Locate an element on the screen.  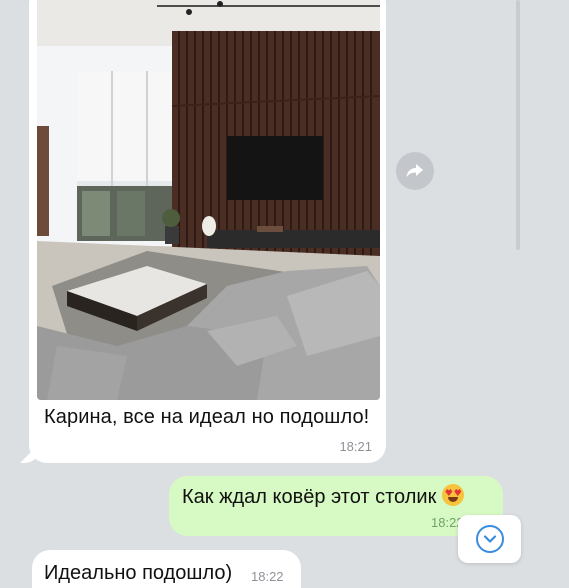
outgoing-text-row: Как ждал ковёр этот столик is located at coordinates (323, 496).